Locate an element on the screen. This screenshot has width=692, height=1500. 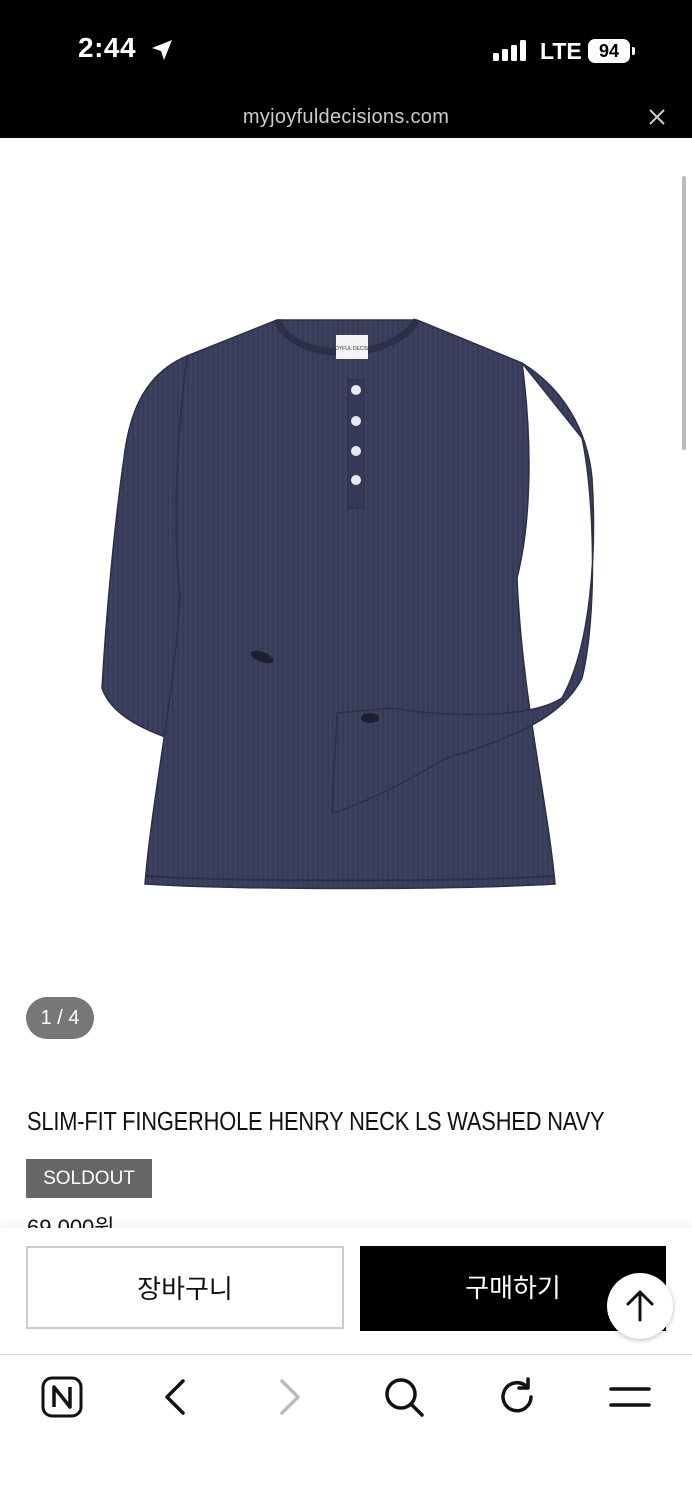
forward-icon is located at coordinates (290, 1397).